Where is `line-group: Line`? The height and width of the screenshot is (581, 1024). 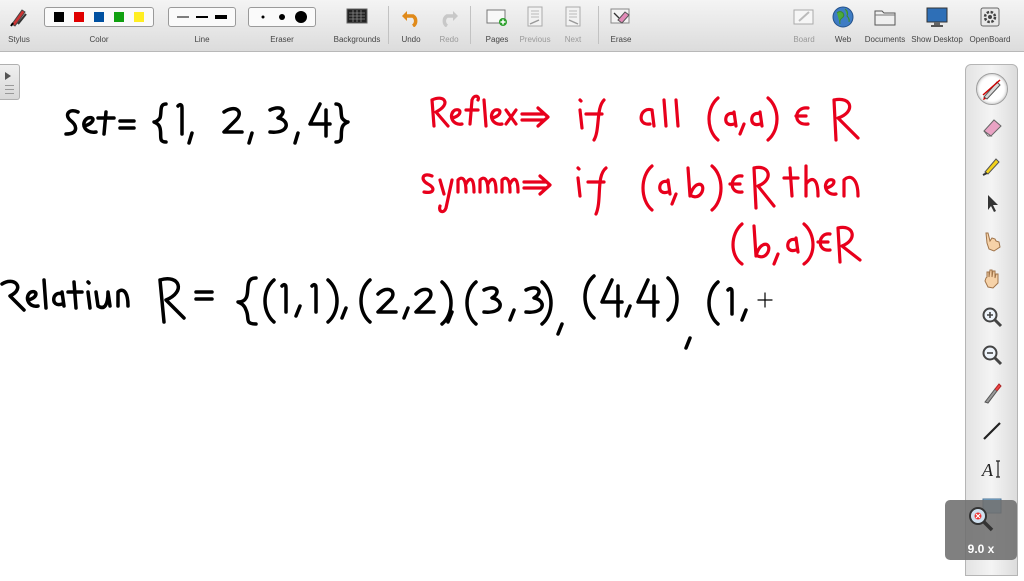
line-group: Line is located at coordinates (202, 25).